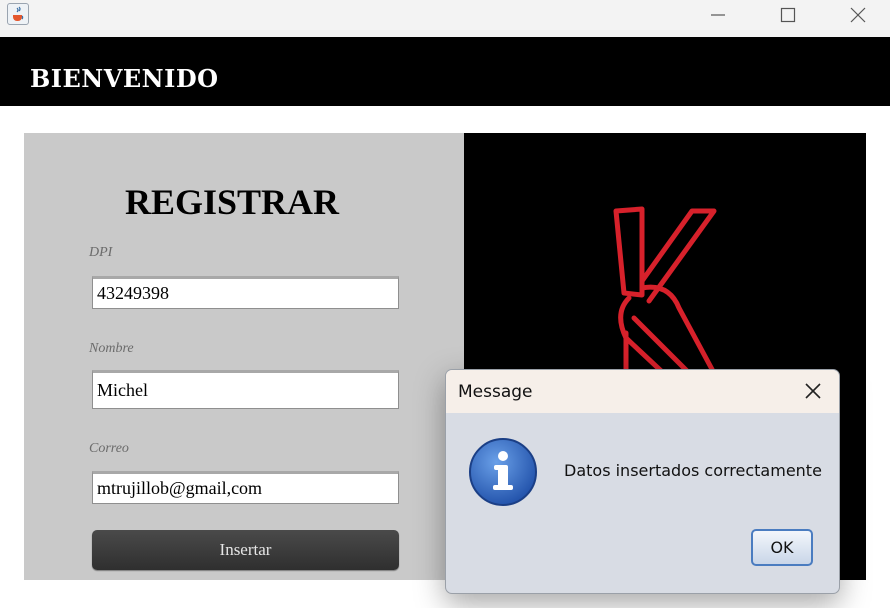  I want to click on nombre-label: Nombre, so click(111, 348).